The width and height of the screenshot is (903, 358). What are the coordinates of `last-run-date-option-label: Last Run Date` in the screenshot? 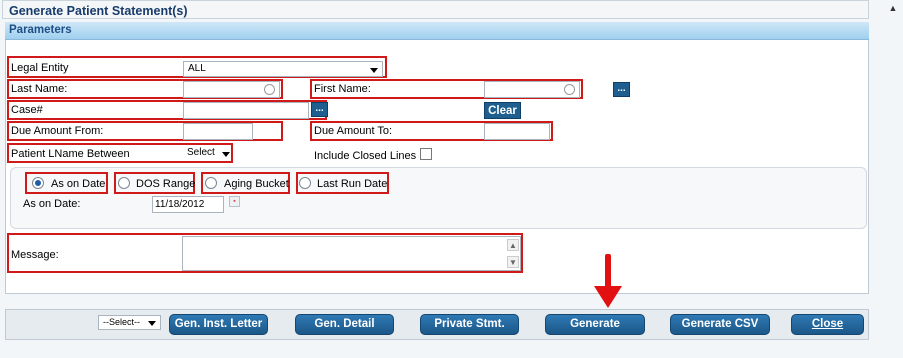 It's located at (352, 184).